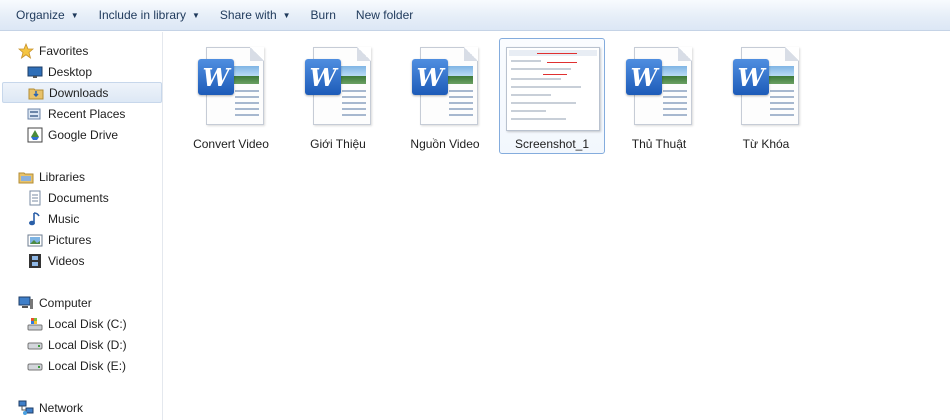 This screenshot has height=420, width=950. What do you see at coordinates (552, 144) in the screenshot?
I see `file-label: Screenshot_1` at bounding box center [552, 144].